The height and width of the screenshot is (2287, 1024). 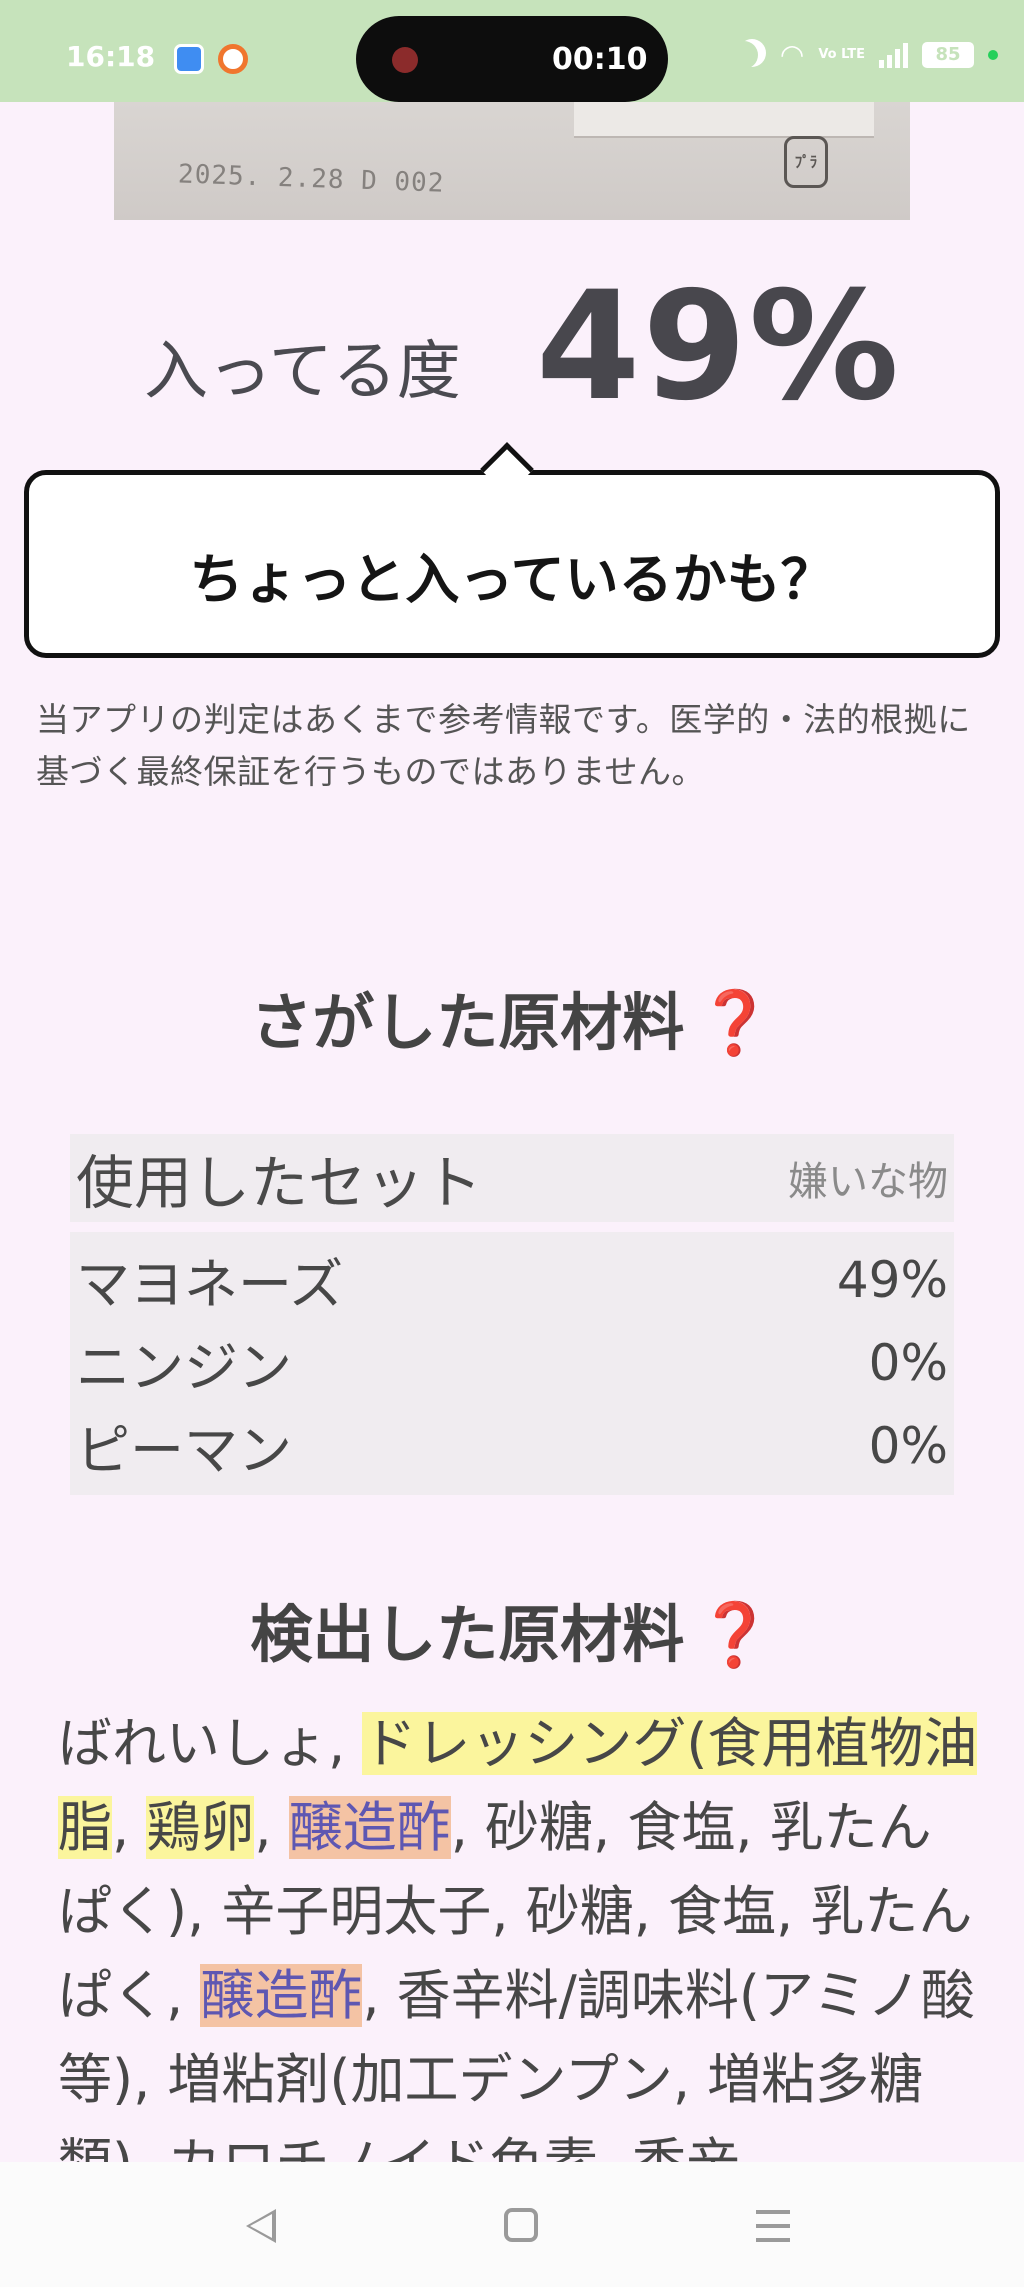 I want to click on status-bar: 16:18 00:10 ◠ Vo LTE 85, so click(x=512, y=51).